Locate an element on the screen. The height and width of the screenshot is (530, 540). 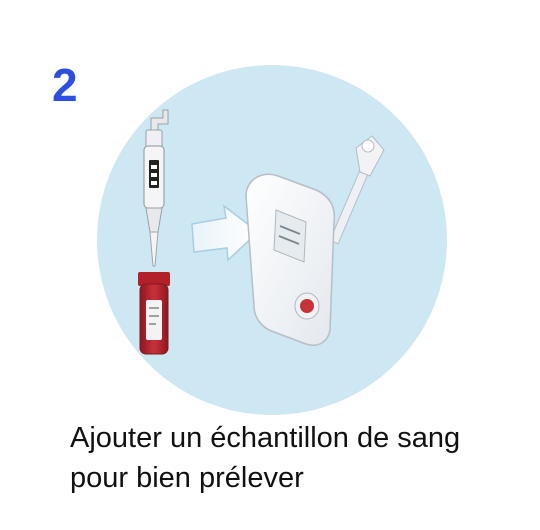
caption-line-2: pour bien prélever is located at coordinates (187, 478).